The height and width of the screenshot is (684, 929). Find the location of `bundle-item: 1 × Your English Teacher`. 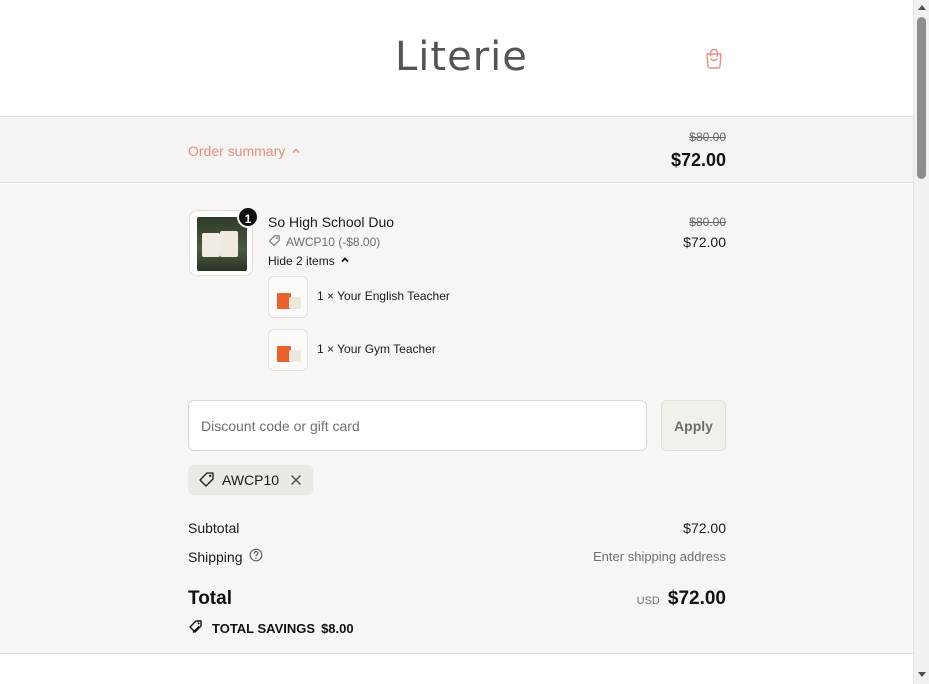

bundle-item: 1 × Your English Teacher is located at coordinates (418, 297).